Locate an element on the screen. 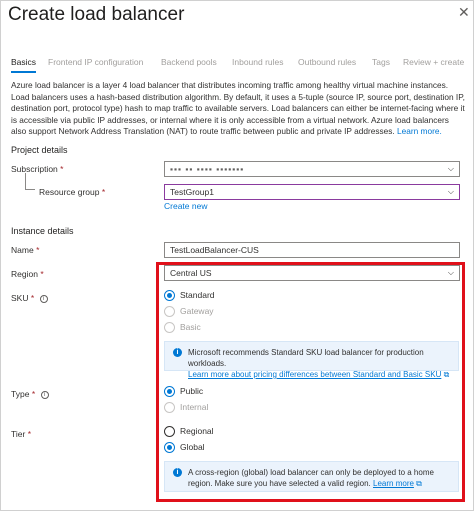 This screenshot has height=511, width=474. sku-label-text: SKU is located at coordinates (20, 298).